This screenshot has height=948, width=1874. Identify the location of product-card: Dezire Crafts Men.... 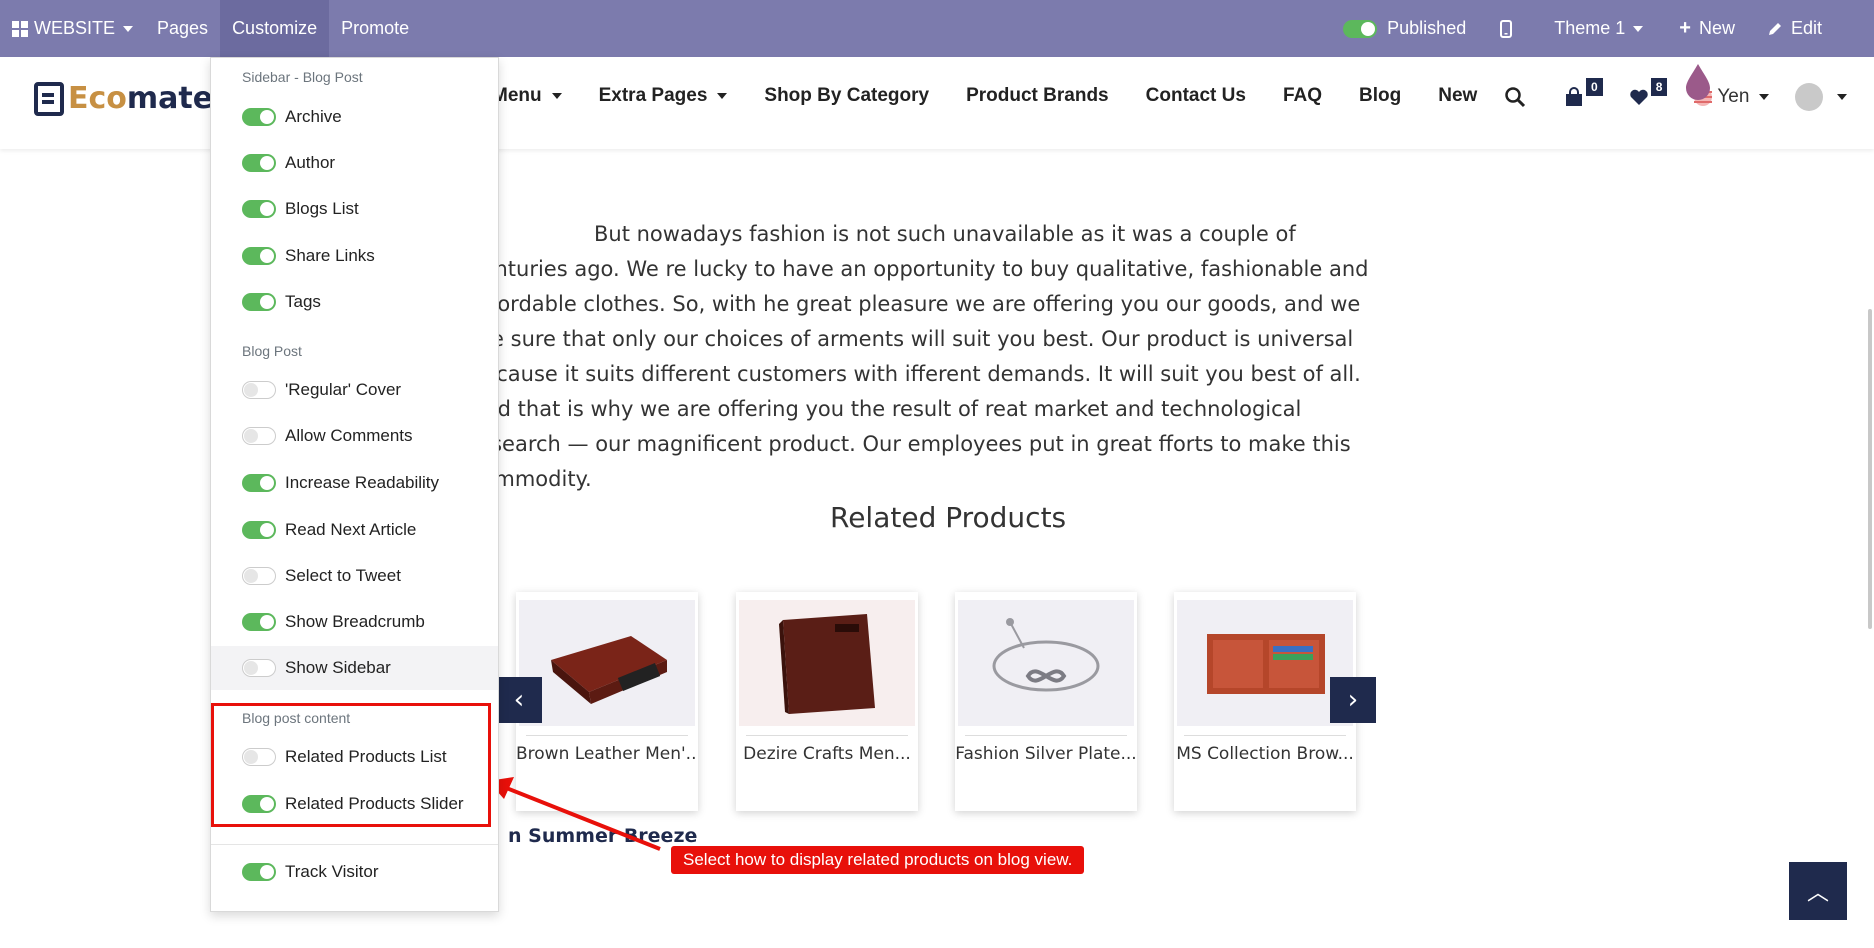
(827, 701).